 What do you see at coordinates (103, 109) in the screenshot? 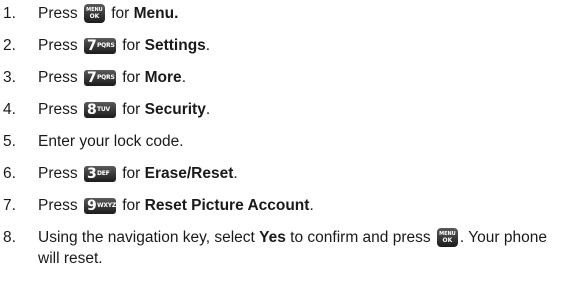
I see `key-letters: TUV` at bounding box center [103, 109].